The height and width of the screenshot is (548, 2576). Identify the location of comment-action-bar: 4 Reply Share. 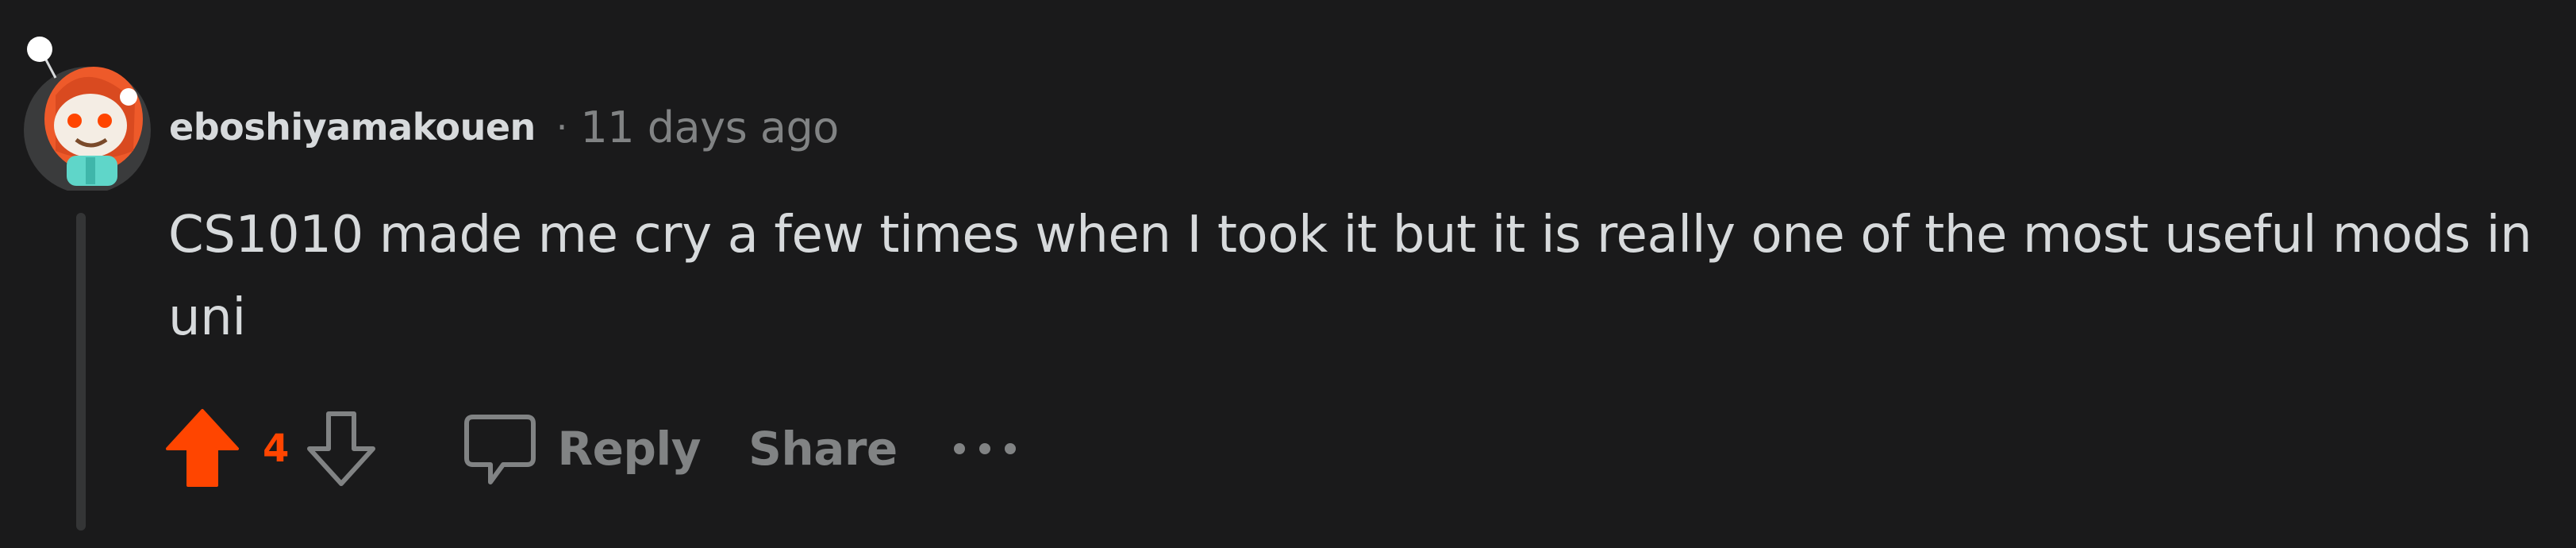
(594, 449).